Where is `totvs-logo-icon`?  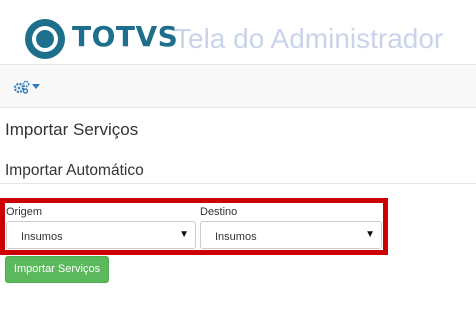 totvs-logo-icon is located at coordinates (45, 39).